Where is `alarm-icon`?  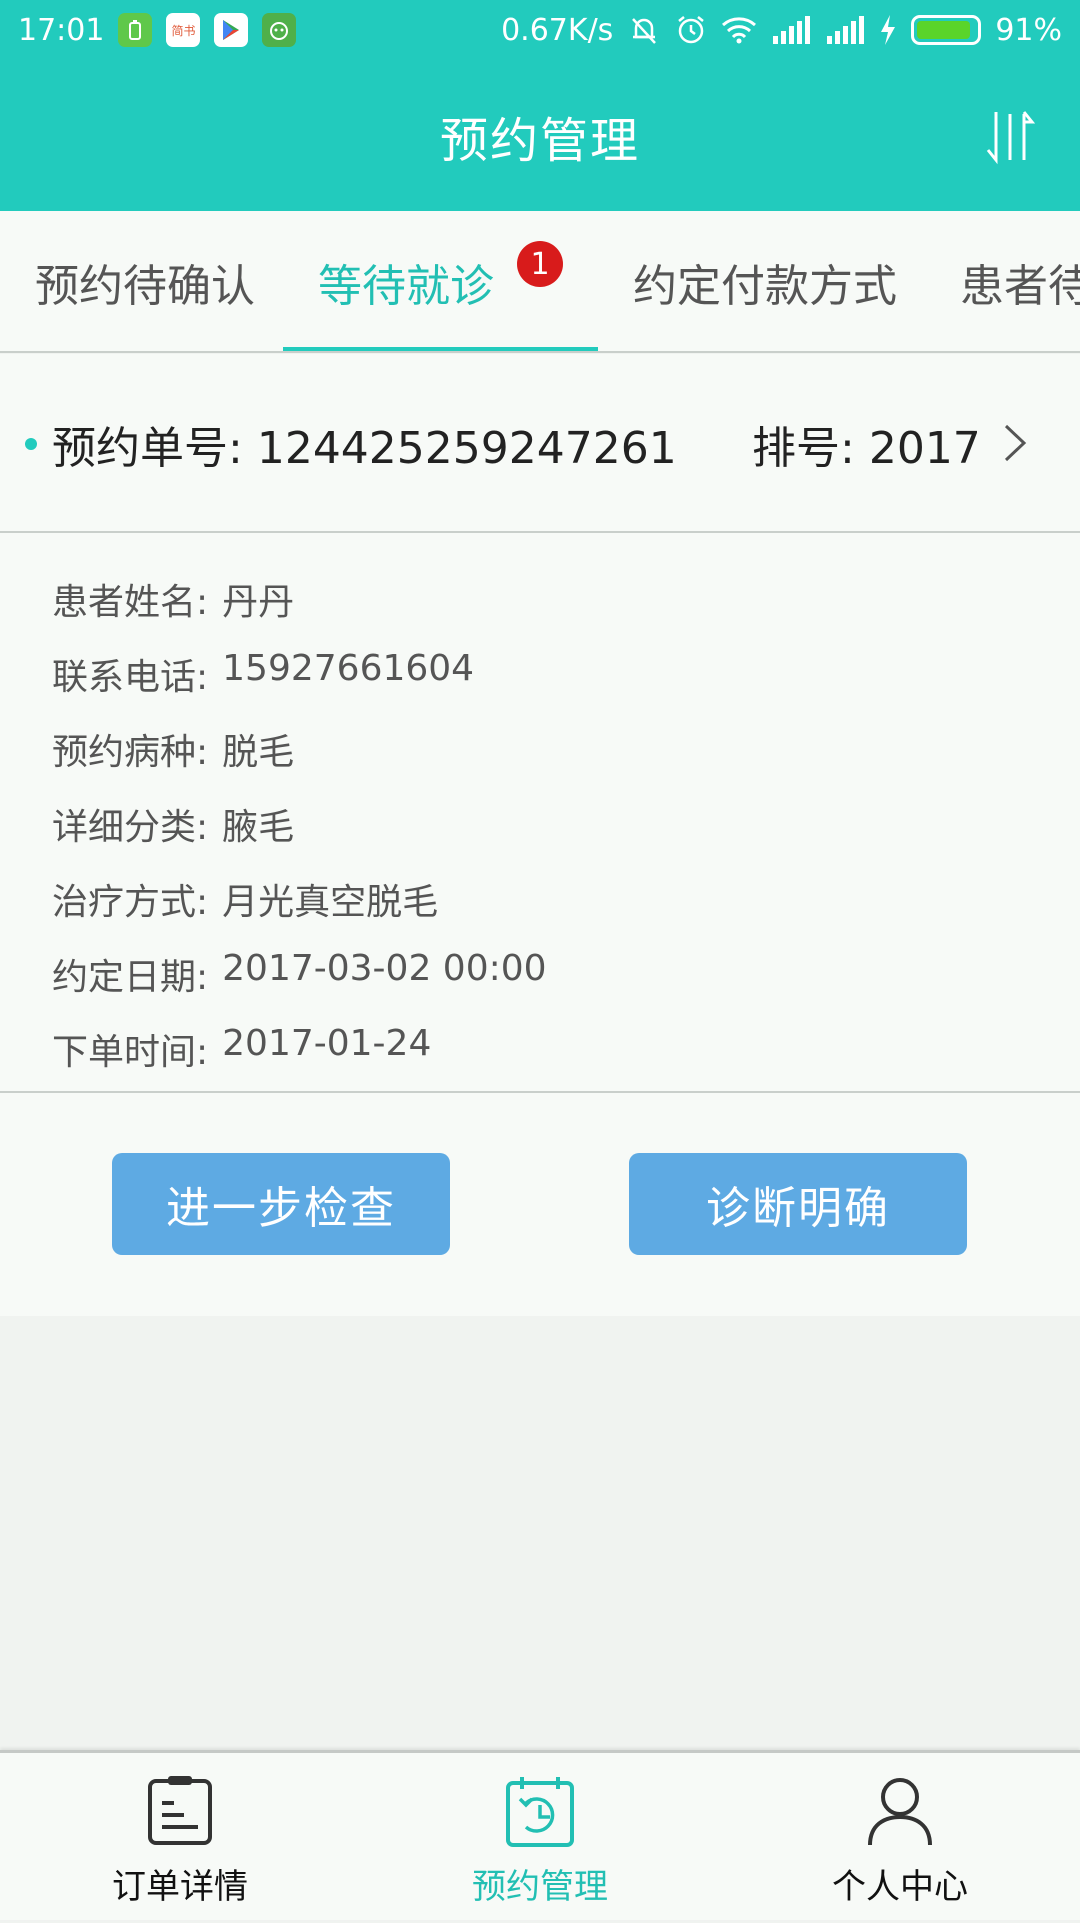 alarm-icon is located at coordinates (691, 30).